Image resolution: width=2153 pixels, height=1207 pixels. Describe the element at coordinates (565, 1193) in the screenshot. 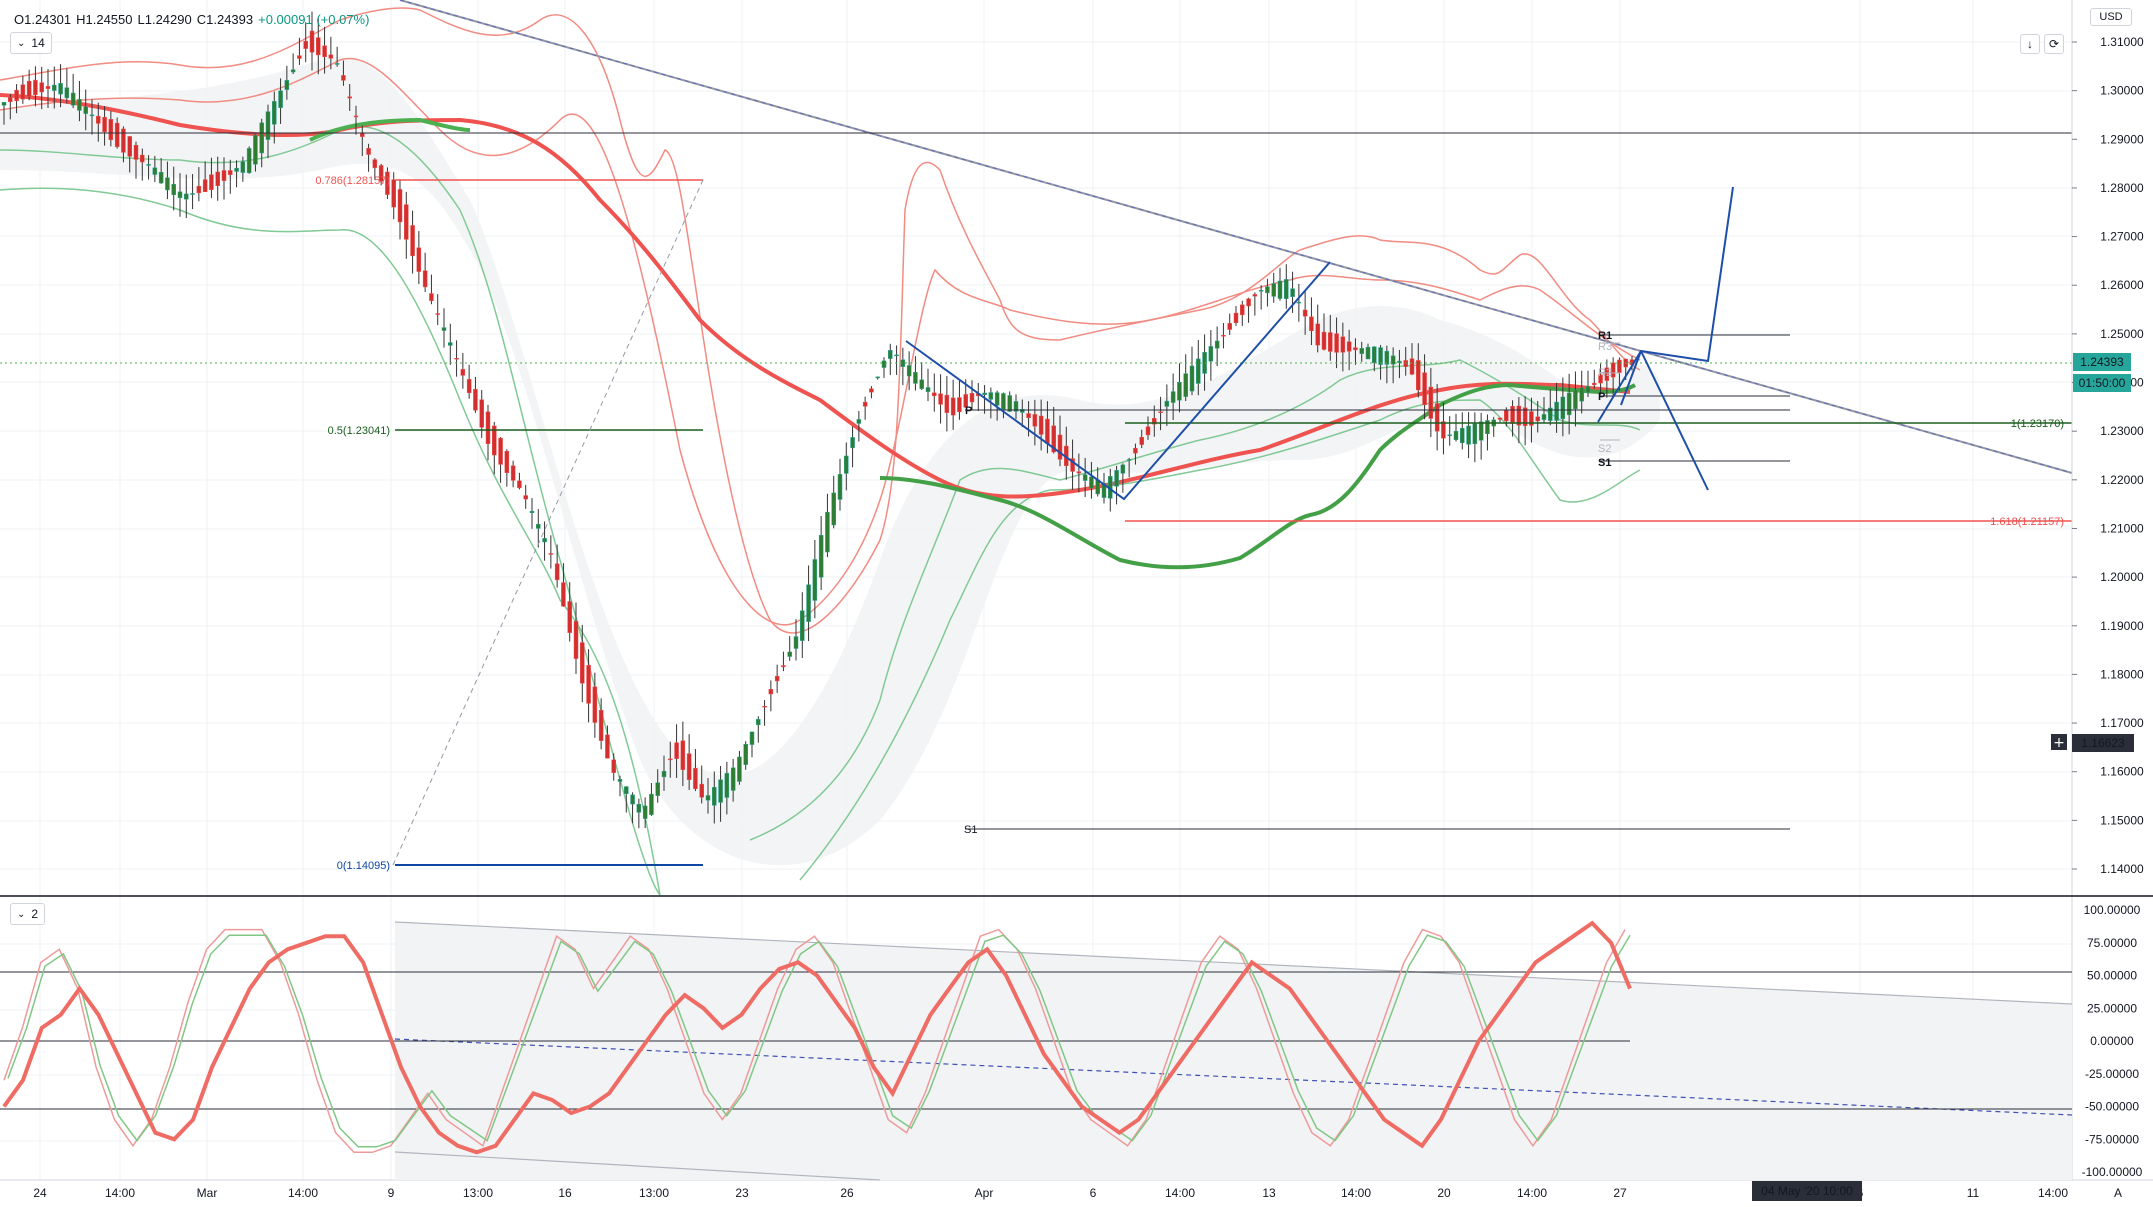

I see `time-tick: 16` at that location.